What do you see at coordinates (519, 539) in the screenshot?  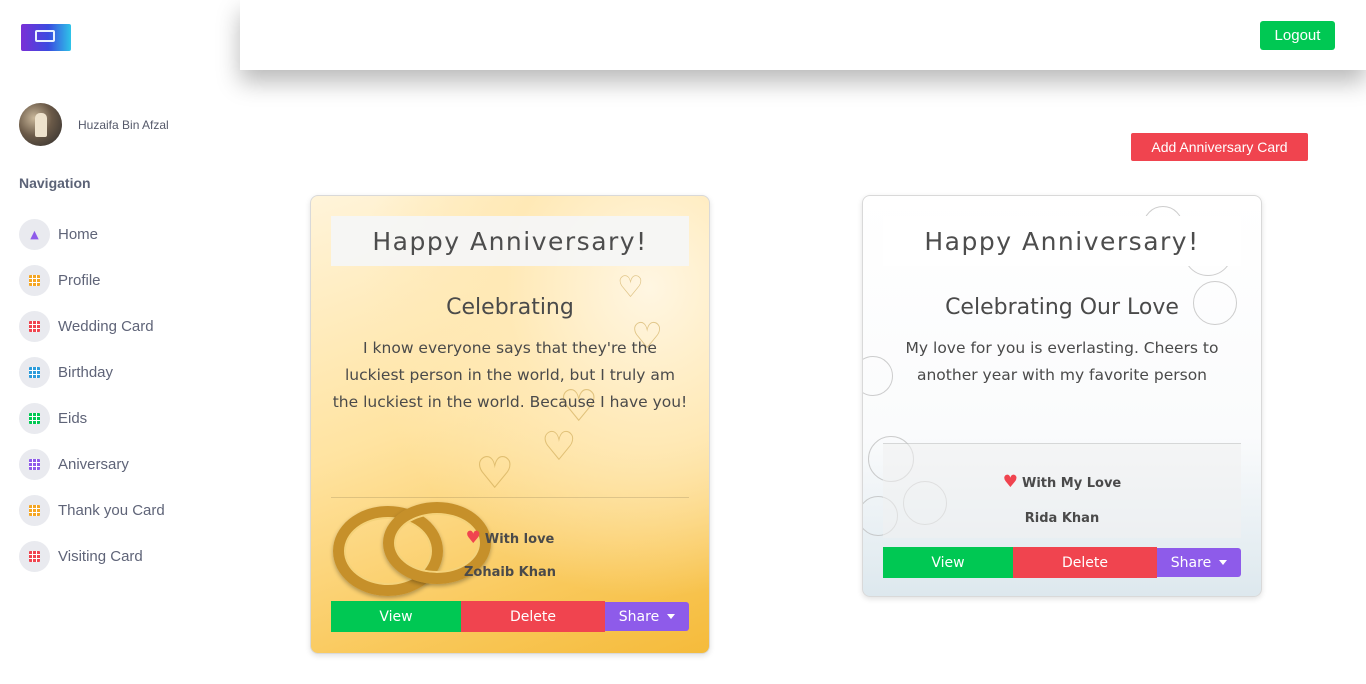 I see `with-love-text: With love` at bounding box center [519, 539].